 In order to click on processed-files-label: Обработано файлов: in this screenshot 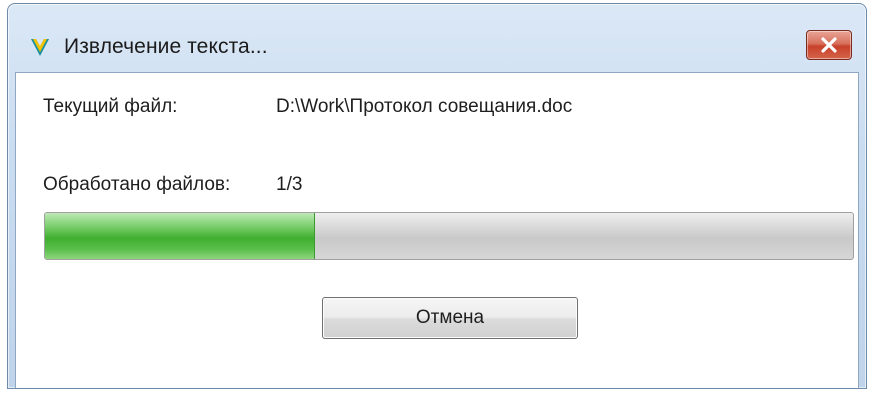, I will do `click(137, 184)`.